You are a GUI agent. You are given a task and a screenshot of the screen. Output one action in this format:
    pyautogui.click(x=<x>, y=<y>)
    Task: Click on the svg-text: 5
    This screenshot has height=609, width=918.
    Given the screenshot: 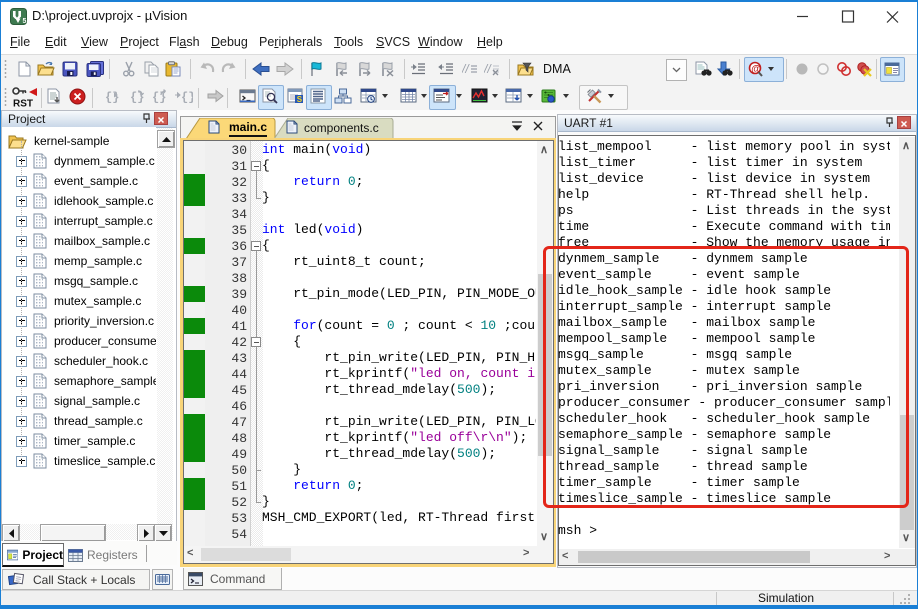 What is the action you would take?
    pyautogui.click(x=25, y=21)
    